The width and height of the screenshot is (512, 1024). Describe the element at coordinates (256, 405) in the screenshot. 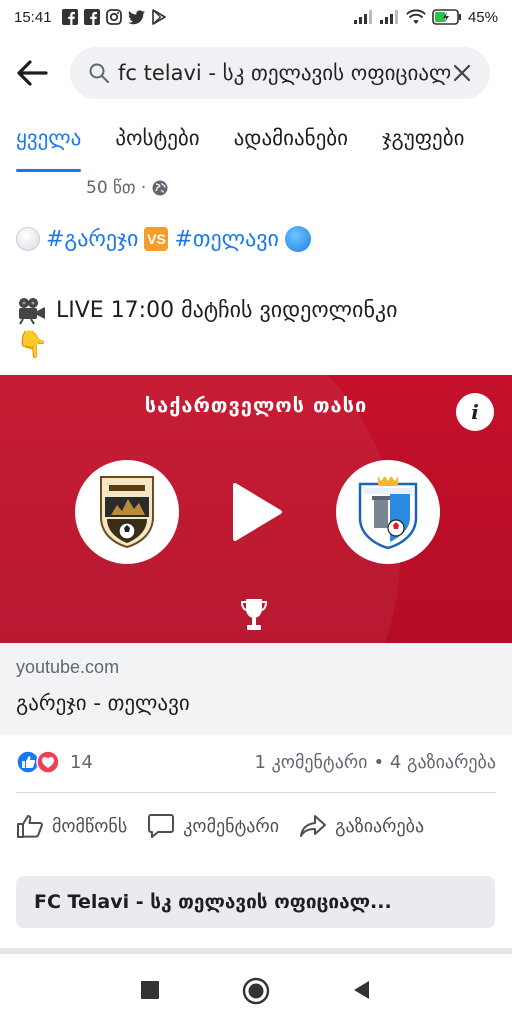

I see `banner-title: საქართველოს თასი` at that location.